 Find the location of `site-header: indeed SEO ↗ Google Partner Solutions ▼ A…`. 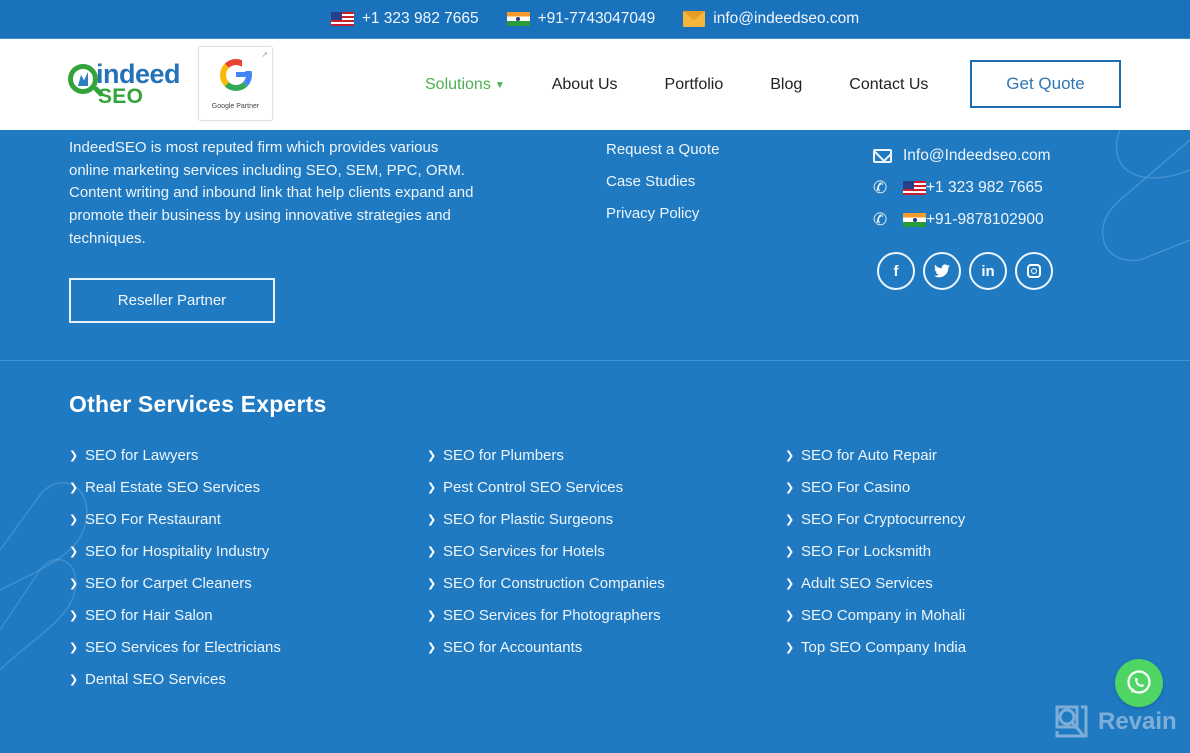

site-header: indeed SEO ↗ Google Partner Solutions ▼ A… is located at coordinates (595, 84).